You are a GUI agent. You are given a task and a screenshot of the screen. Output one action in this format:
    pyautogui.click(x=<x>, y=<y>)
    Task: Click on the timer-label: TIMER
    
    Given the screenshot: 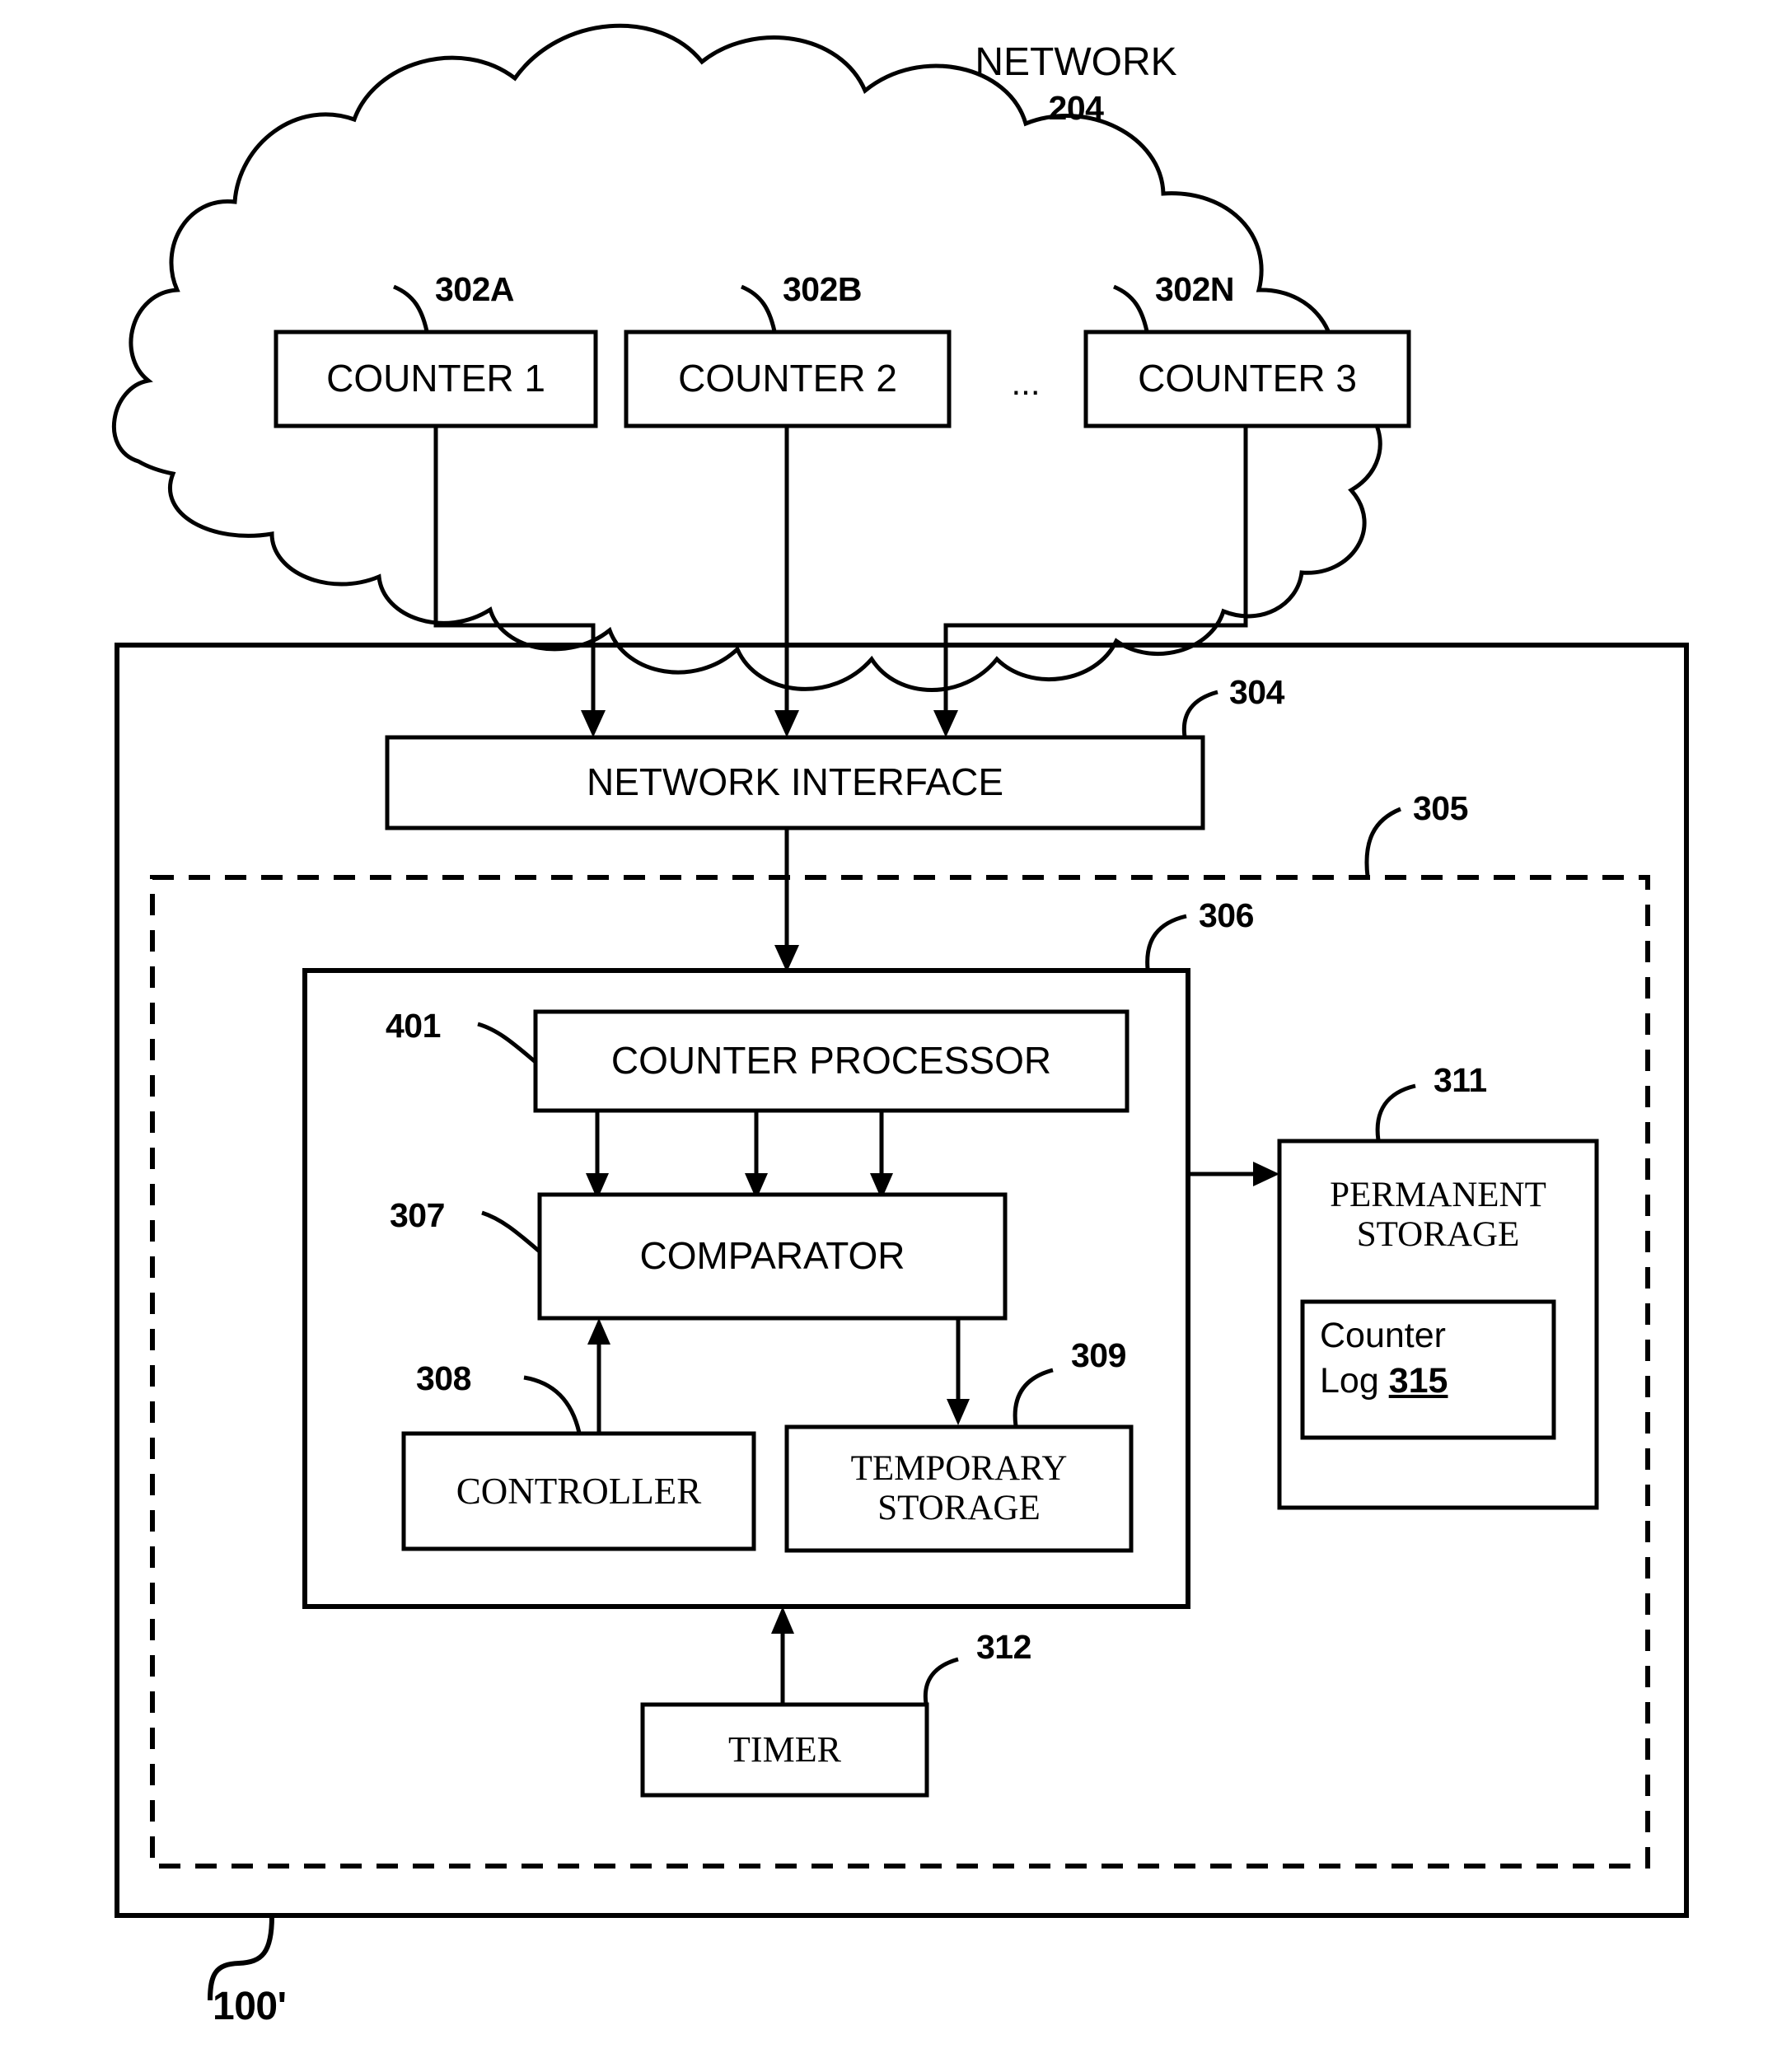 What is the action you would take?
    pyautogui.click(x=784, y=1750)
    